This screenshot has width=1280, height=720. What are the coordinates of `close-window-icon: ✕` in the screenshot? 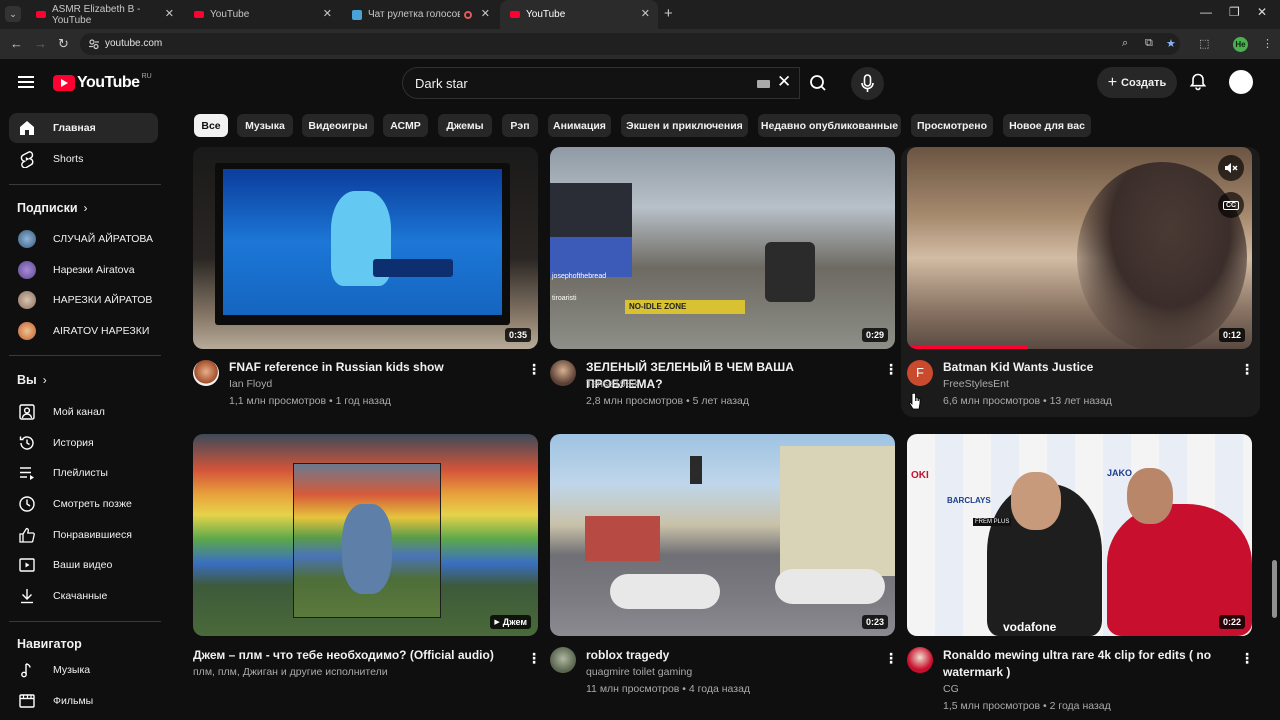 It's located at (1262, 12).